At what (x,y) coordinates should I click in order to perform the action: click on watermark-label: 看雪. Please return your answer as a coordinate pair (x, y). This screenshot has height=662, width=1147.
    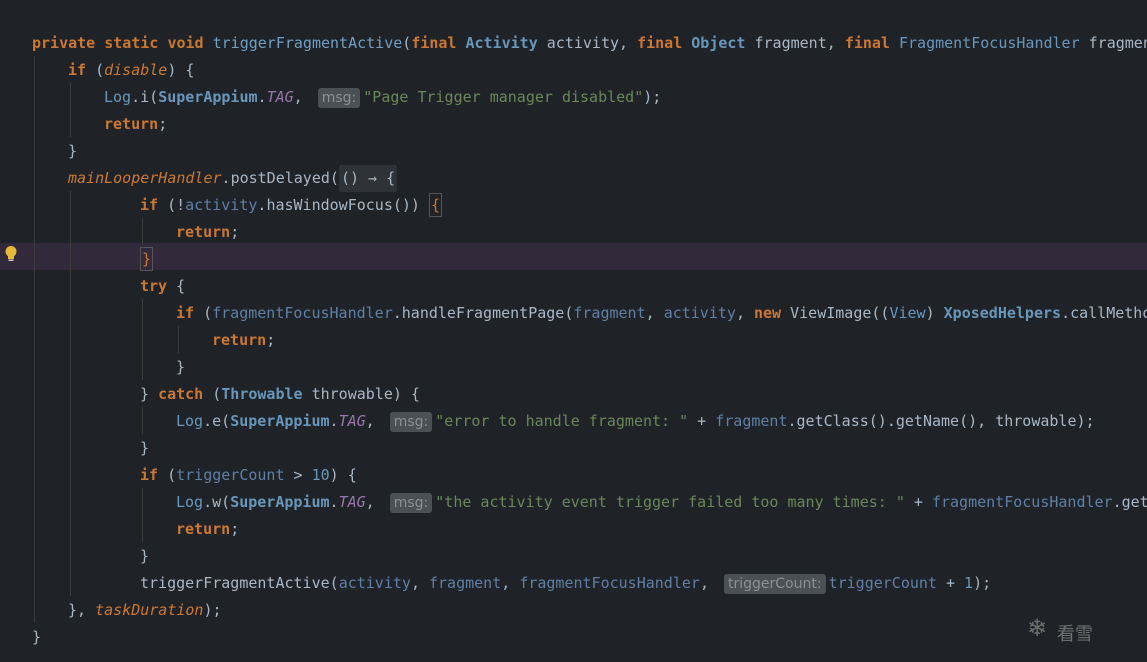
    Looking at the image, I should click on (1075, 634).